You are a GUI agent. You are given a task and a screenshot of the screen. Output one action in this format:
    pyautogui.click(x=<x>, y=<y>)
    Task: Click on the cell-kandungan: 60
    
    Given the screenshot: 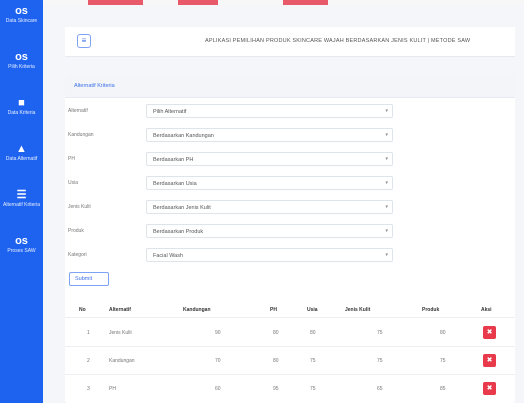 What is the action you would take?
    pyautogui.click(x=218, y=389)
    